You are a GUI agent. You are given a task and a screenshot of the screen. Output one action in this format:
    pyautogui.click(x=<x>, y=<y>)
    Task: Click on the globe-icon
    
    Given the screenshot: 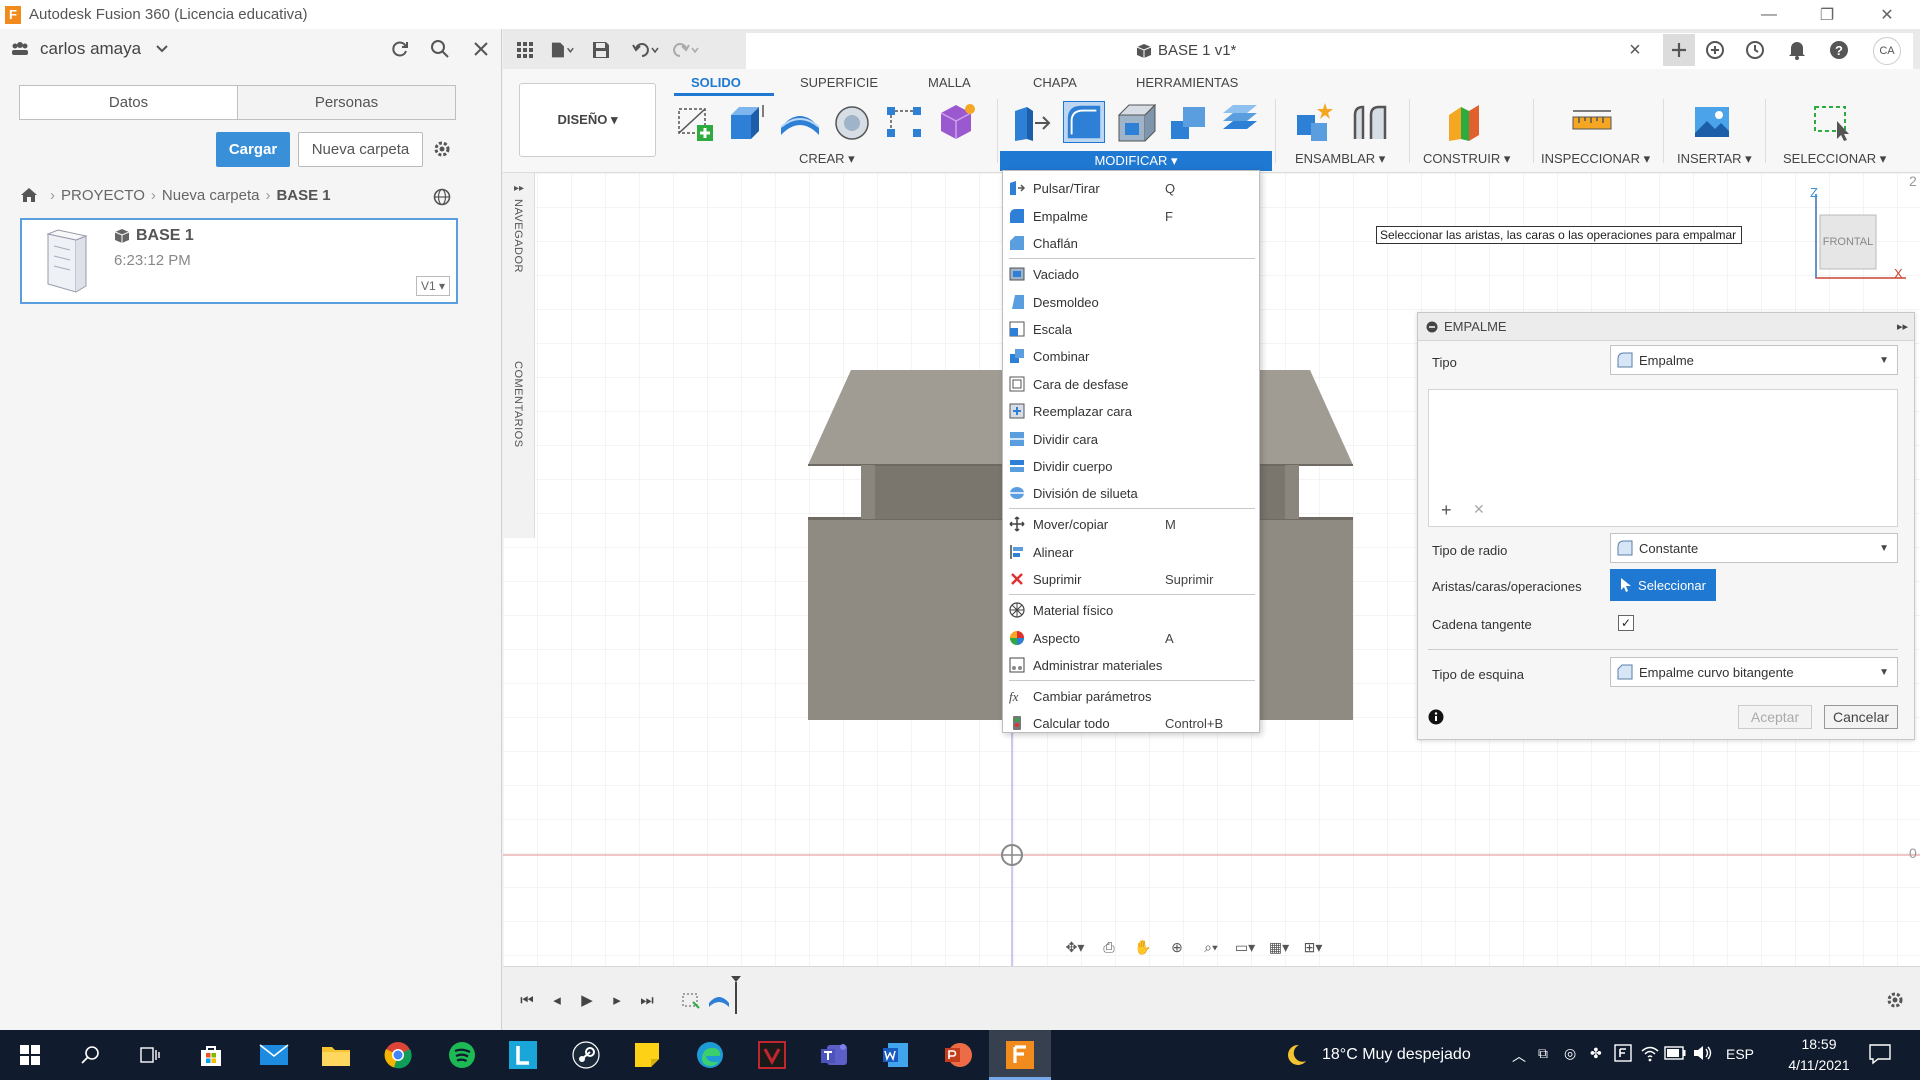 What is the action you would take?
    pyautogui.click(x=442, y=197)
    